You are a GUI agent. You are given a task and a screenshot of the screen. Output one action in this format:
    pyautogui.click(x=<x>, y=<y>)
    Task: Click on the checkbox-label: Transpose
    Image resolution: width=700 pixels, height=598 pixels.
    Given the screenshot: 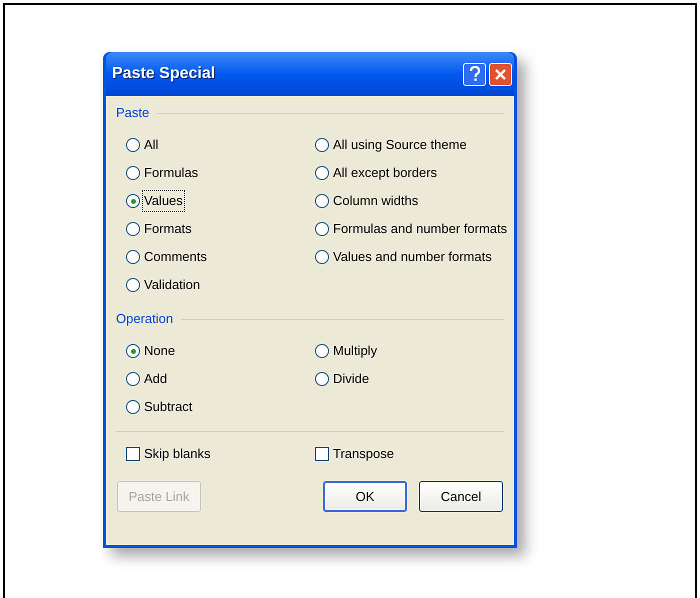 What is the action you would take?
    pyautogui.click(x=363, y=454)
    